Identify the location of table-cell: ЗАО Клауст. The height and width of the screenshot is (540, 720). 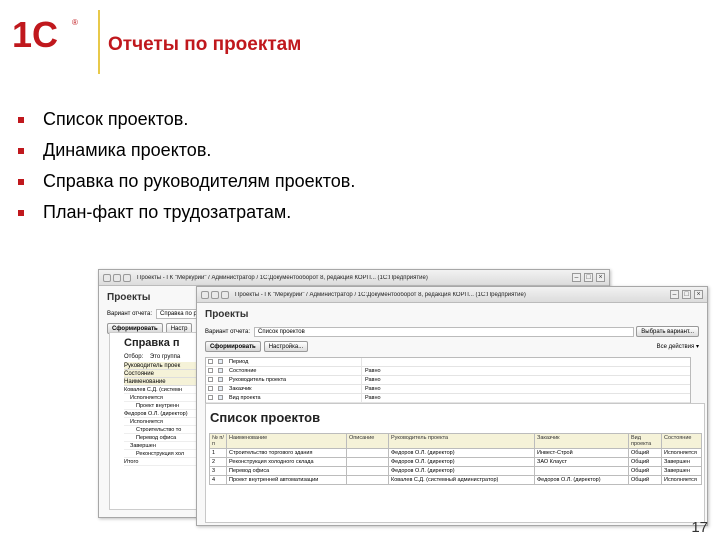
(581, 462).